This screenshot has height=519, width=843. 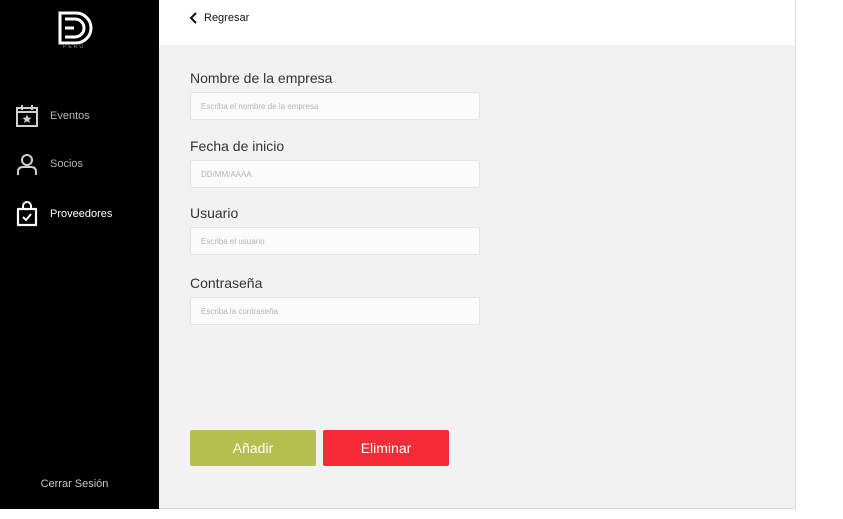 I want to click on password-label: Contraseña, so click(x=226, y=283).